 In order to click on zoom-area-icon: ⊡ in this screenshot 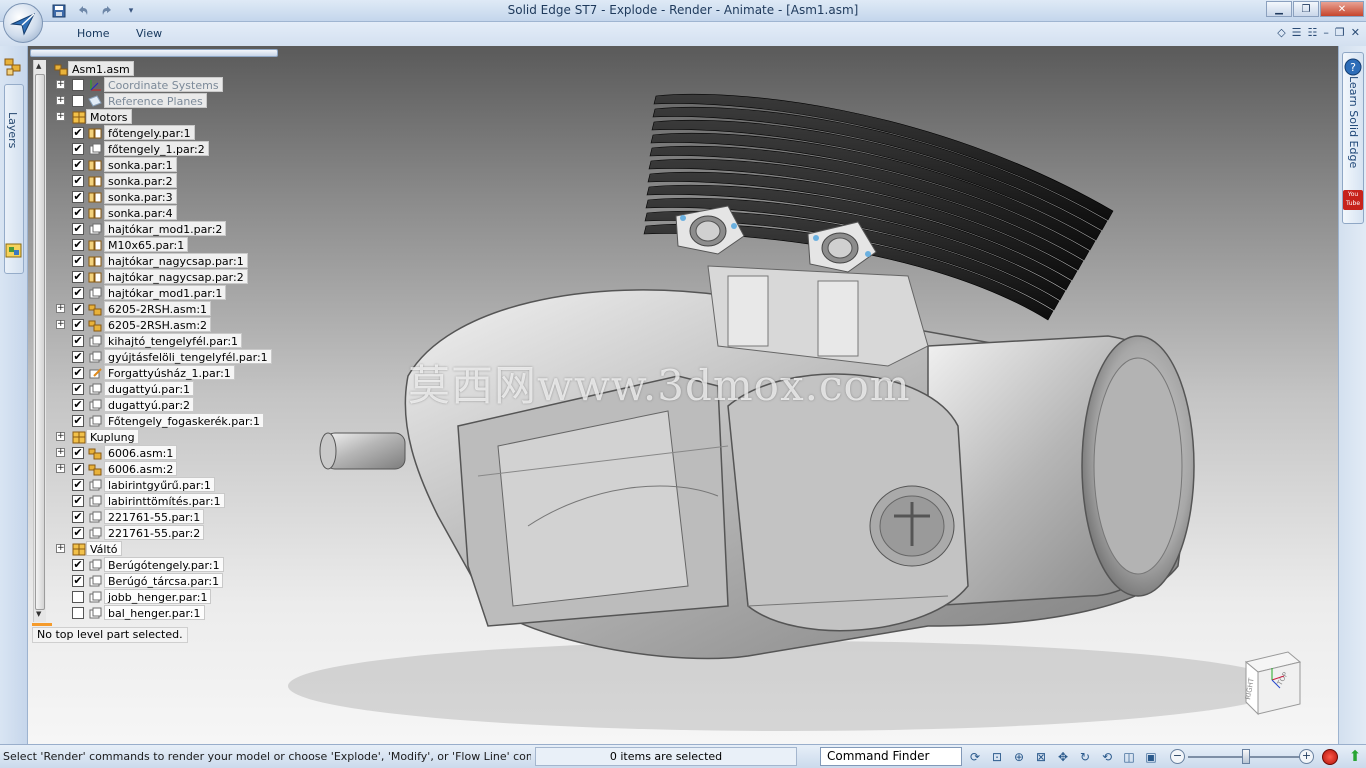, I will do `click(997, 756)`.